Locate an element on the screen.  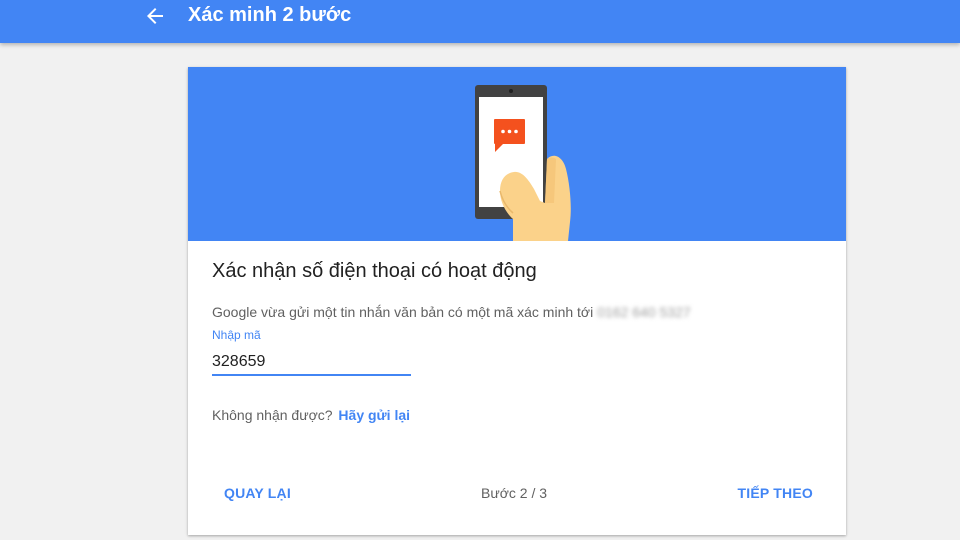
phone-in-hand-message-icon is located at coordinates (523, 163).